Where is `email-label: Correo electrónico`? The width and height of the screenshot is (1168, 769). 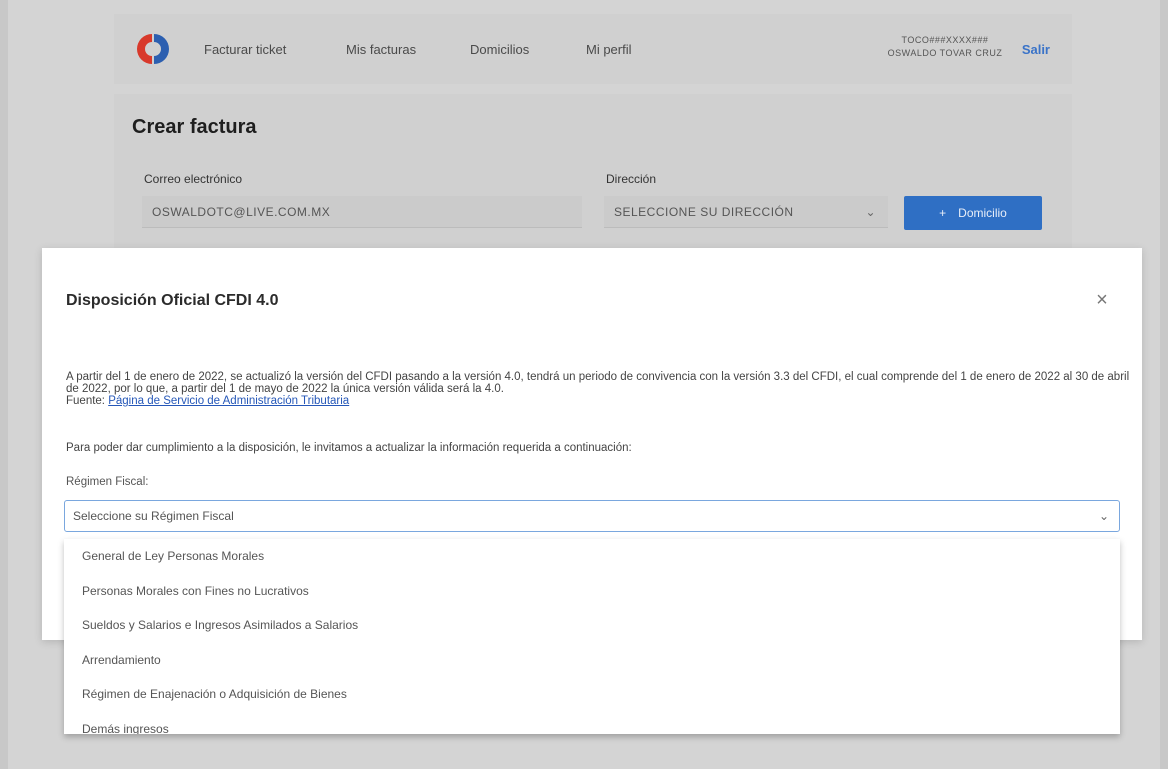 email-label: Correo electrónico is located at coordinates (193, 179).